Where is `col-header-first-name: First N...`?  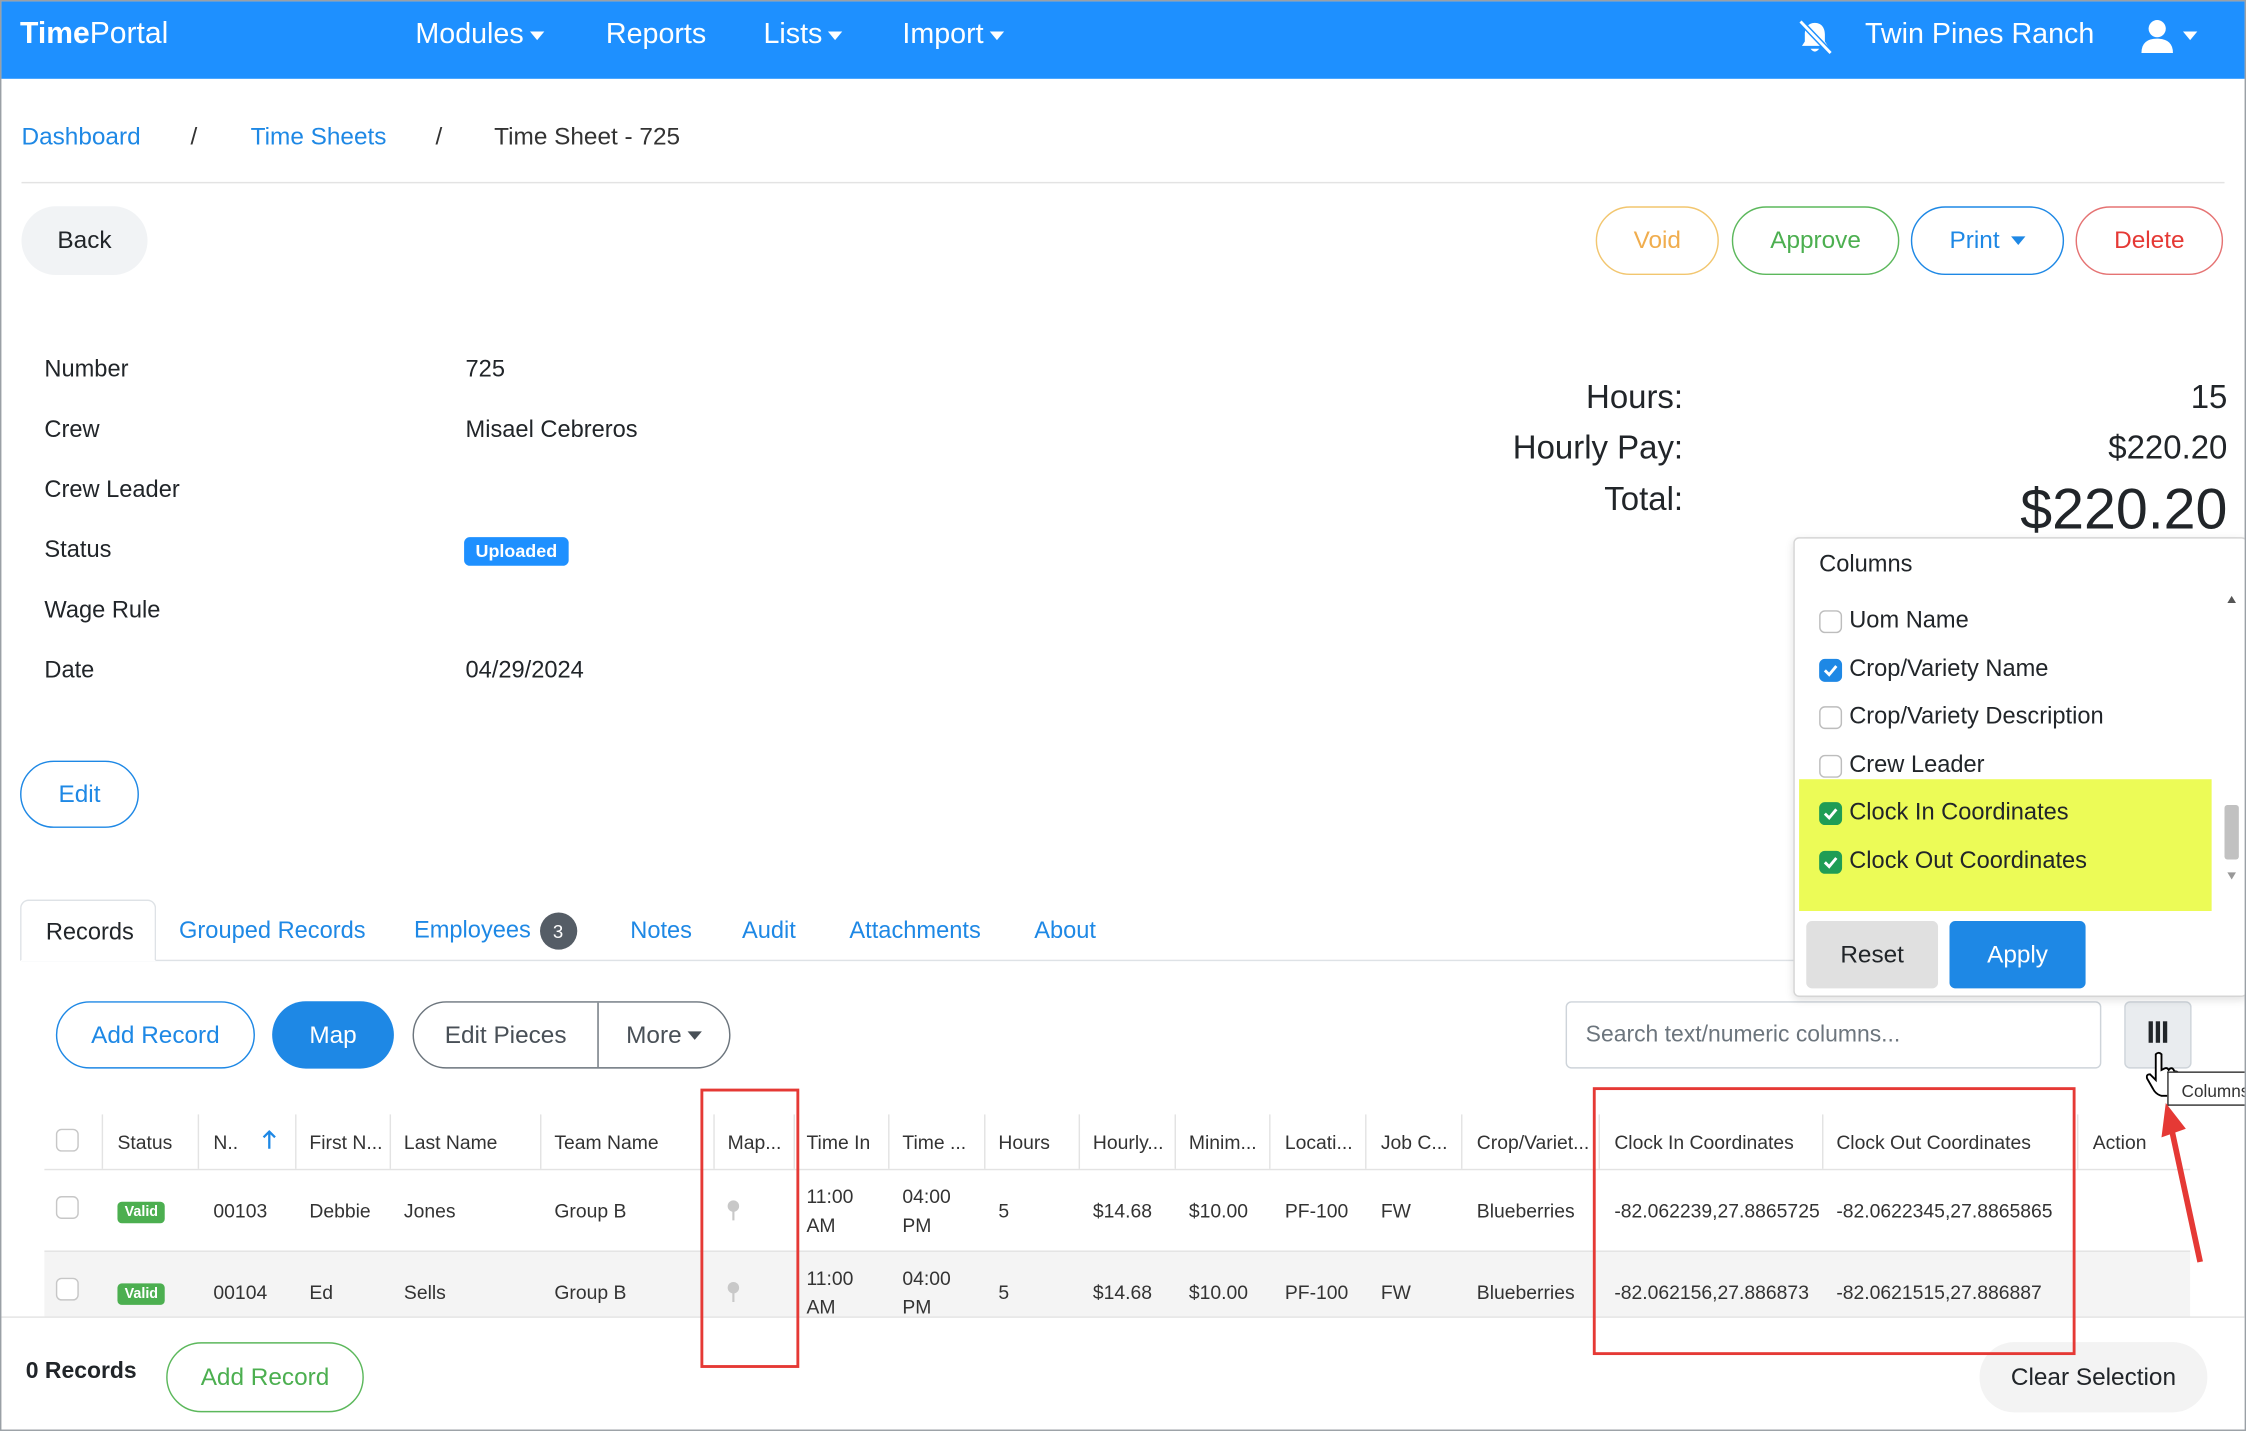 col-header-first-name: First N... is located at coordinates (345, 1142).